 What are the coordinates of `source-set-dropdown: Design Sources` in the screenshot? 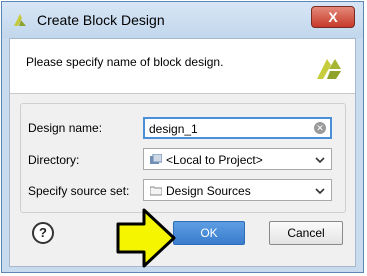 It's located at (237, 190).